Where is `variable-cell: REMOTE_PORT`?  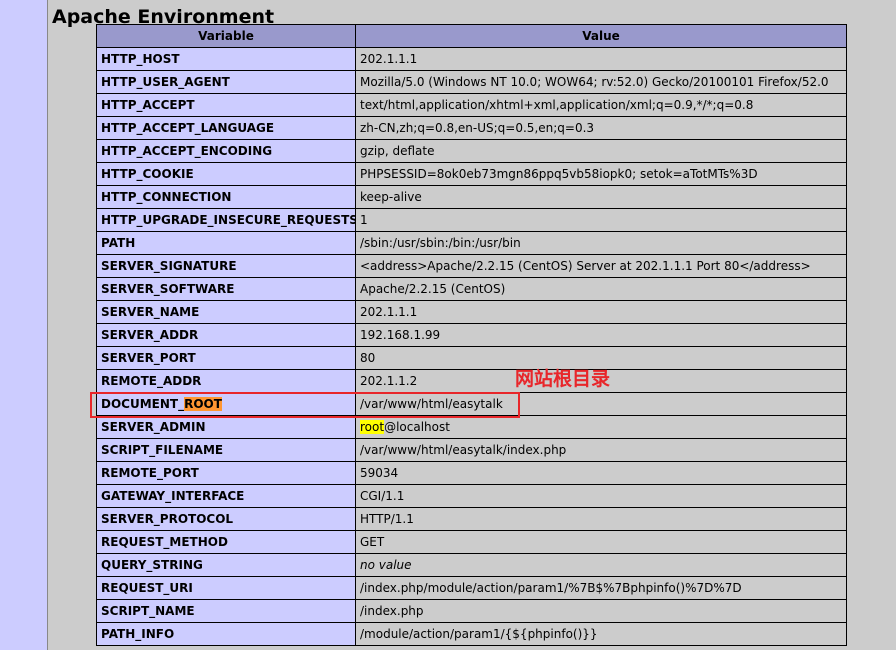 variable-cell: REMOTE_PORT is located at coordinates (226, 473).